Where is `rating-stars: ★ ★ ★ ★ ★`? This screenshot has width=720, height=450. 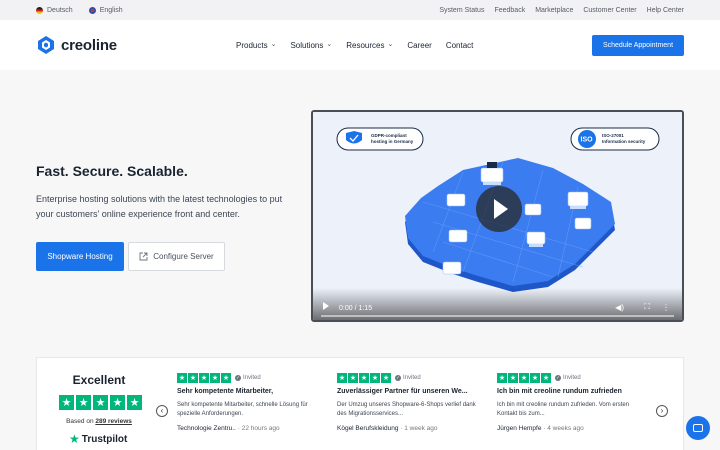 rating-stars: ★ ★ ★ ★ ★ is located at coordinates (100, 402).